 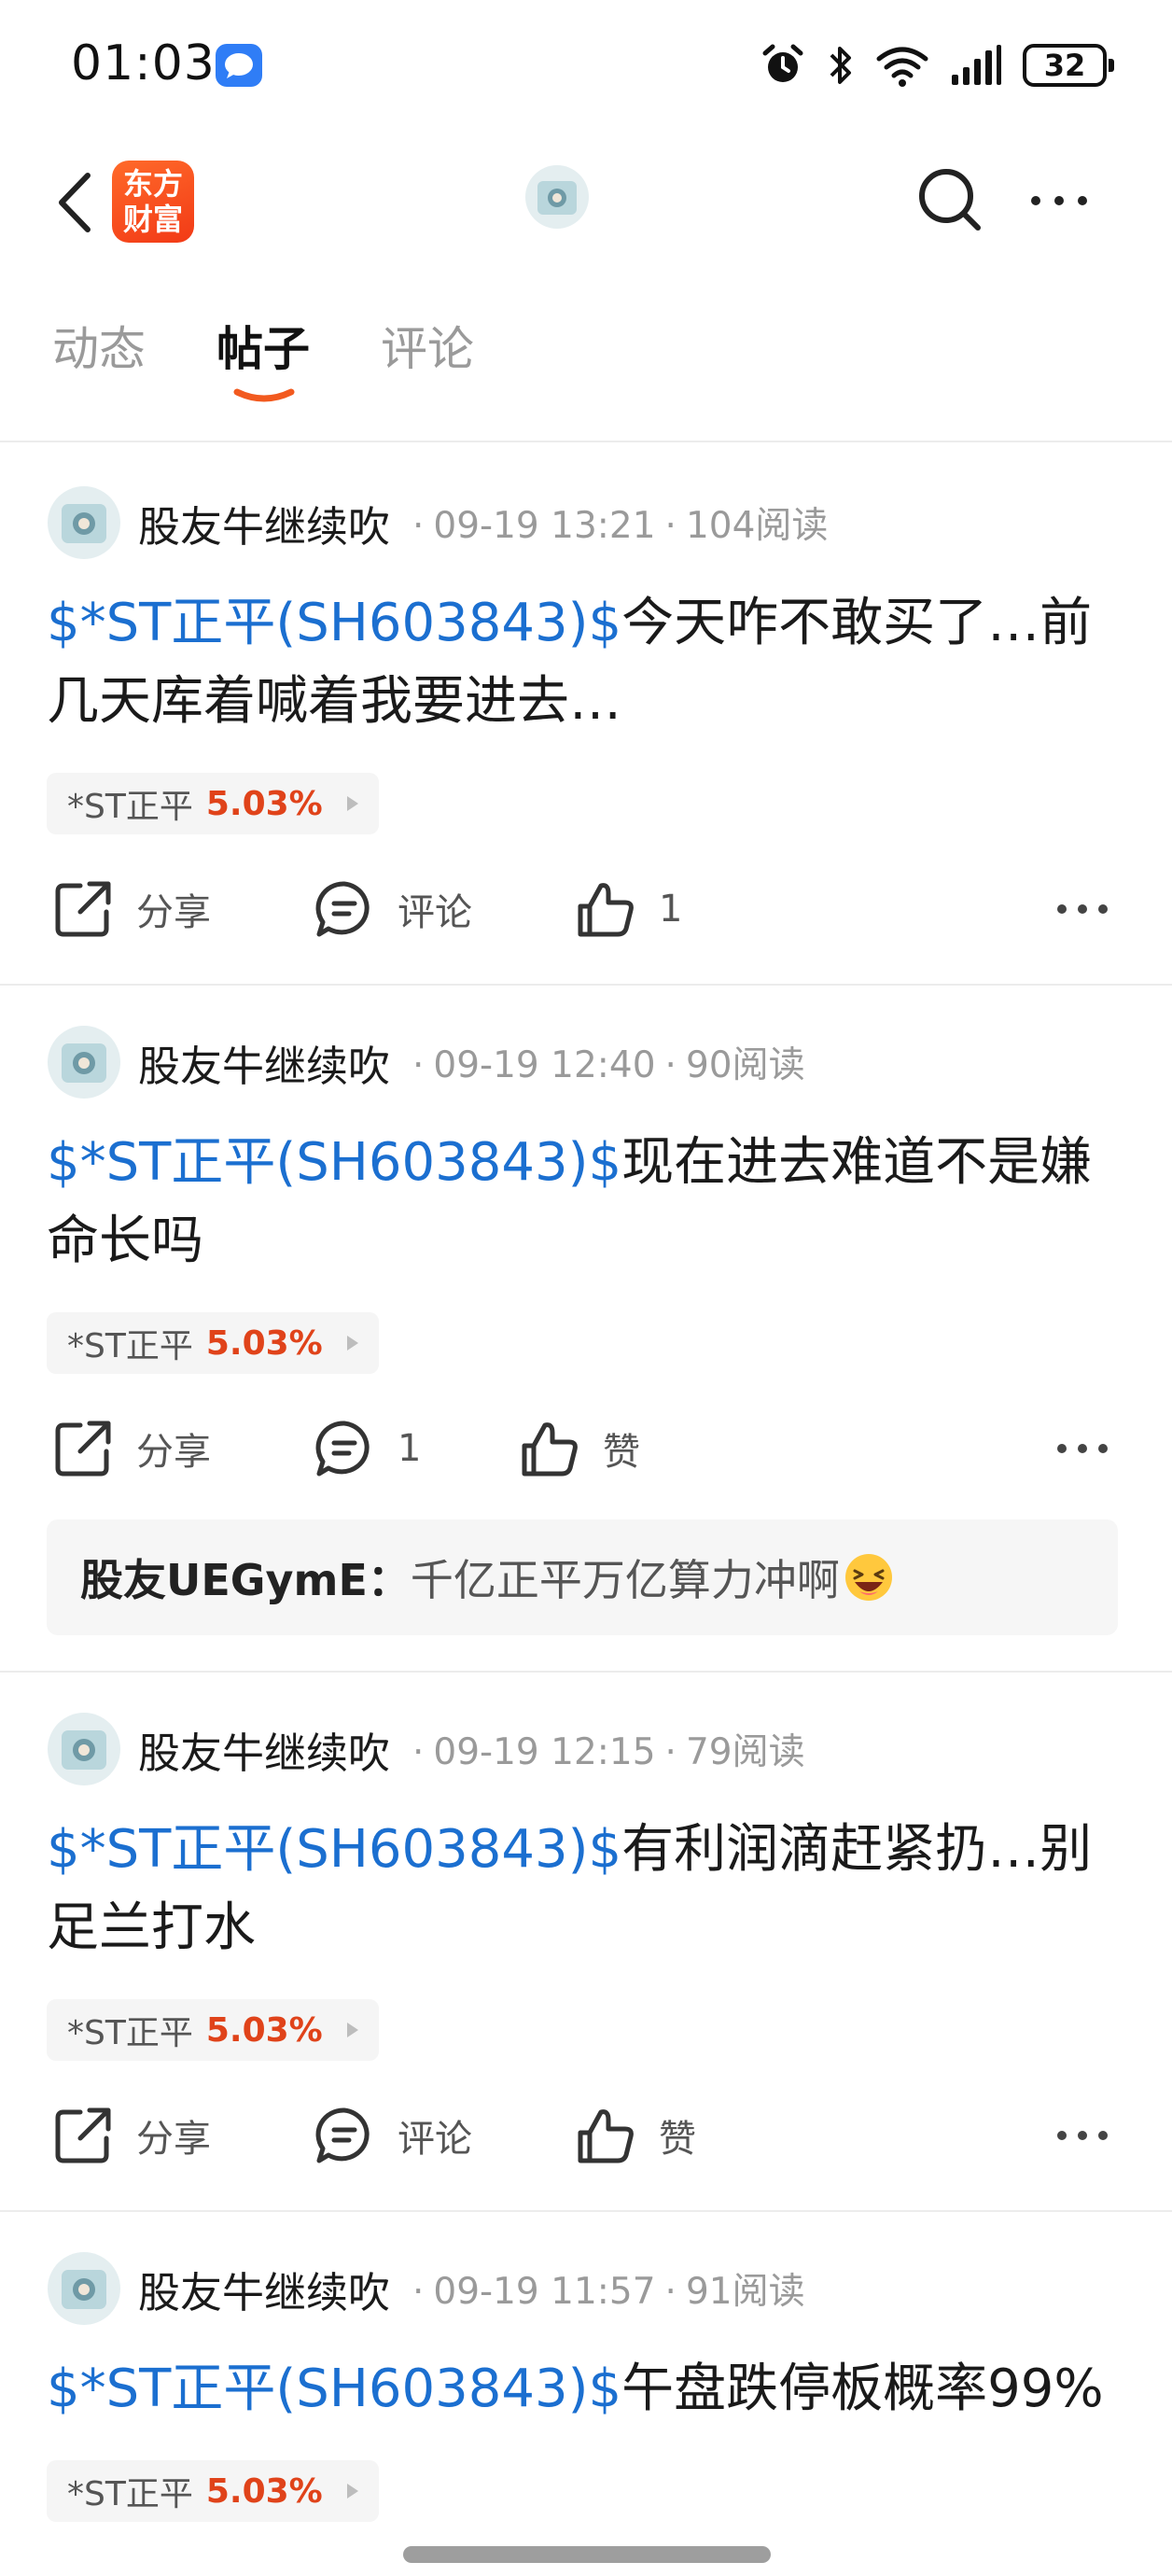 What do you see at coordinates (152, 184) in the screenshot?
I see `logo-line1: 东方` at bounding box center [152, 184].